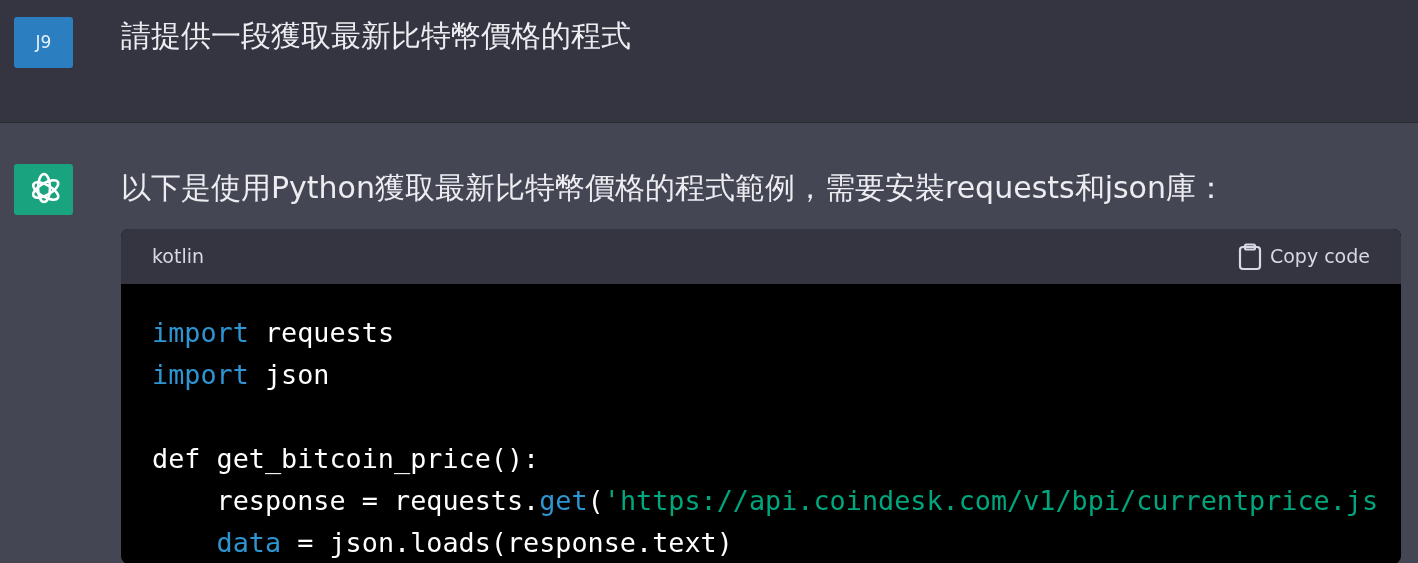 This screenshot has width=1418, height=563. What do you see at coordinates (376, 36) in the screenshot?
I see `message-text: 請提供一段獲取最新比特幣價格的程式` at bounding box center [376, 36].